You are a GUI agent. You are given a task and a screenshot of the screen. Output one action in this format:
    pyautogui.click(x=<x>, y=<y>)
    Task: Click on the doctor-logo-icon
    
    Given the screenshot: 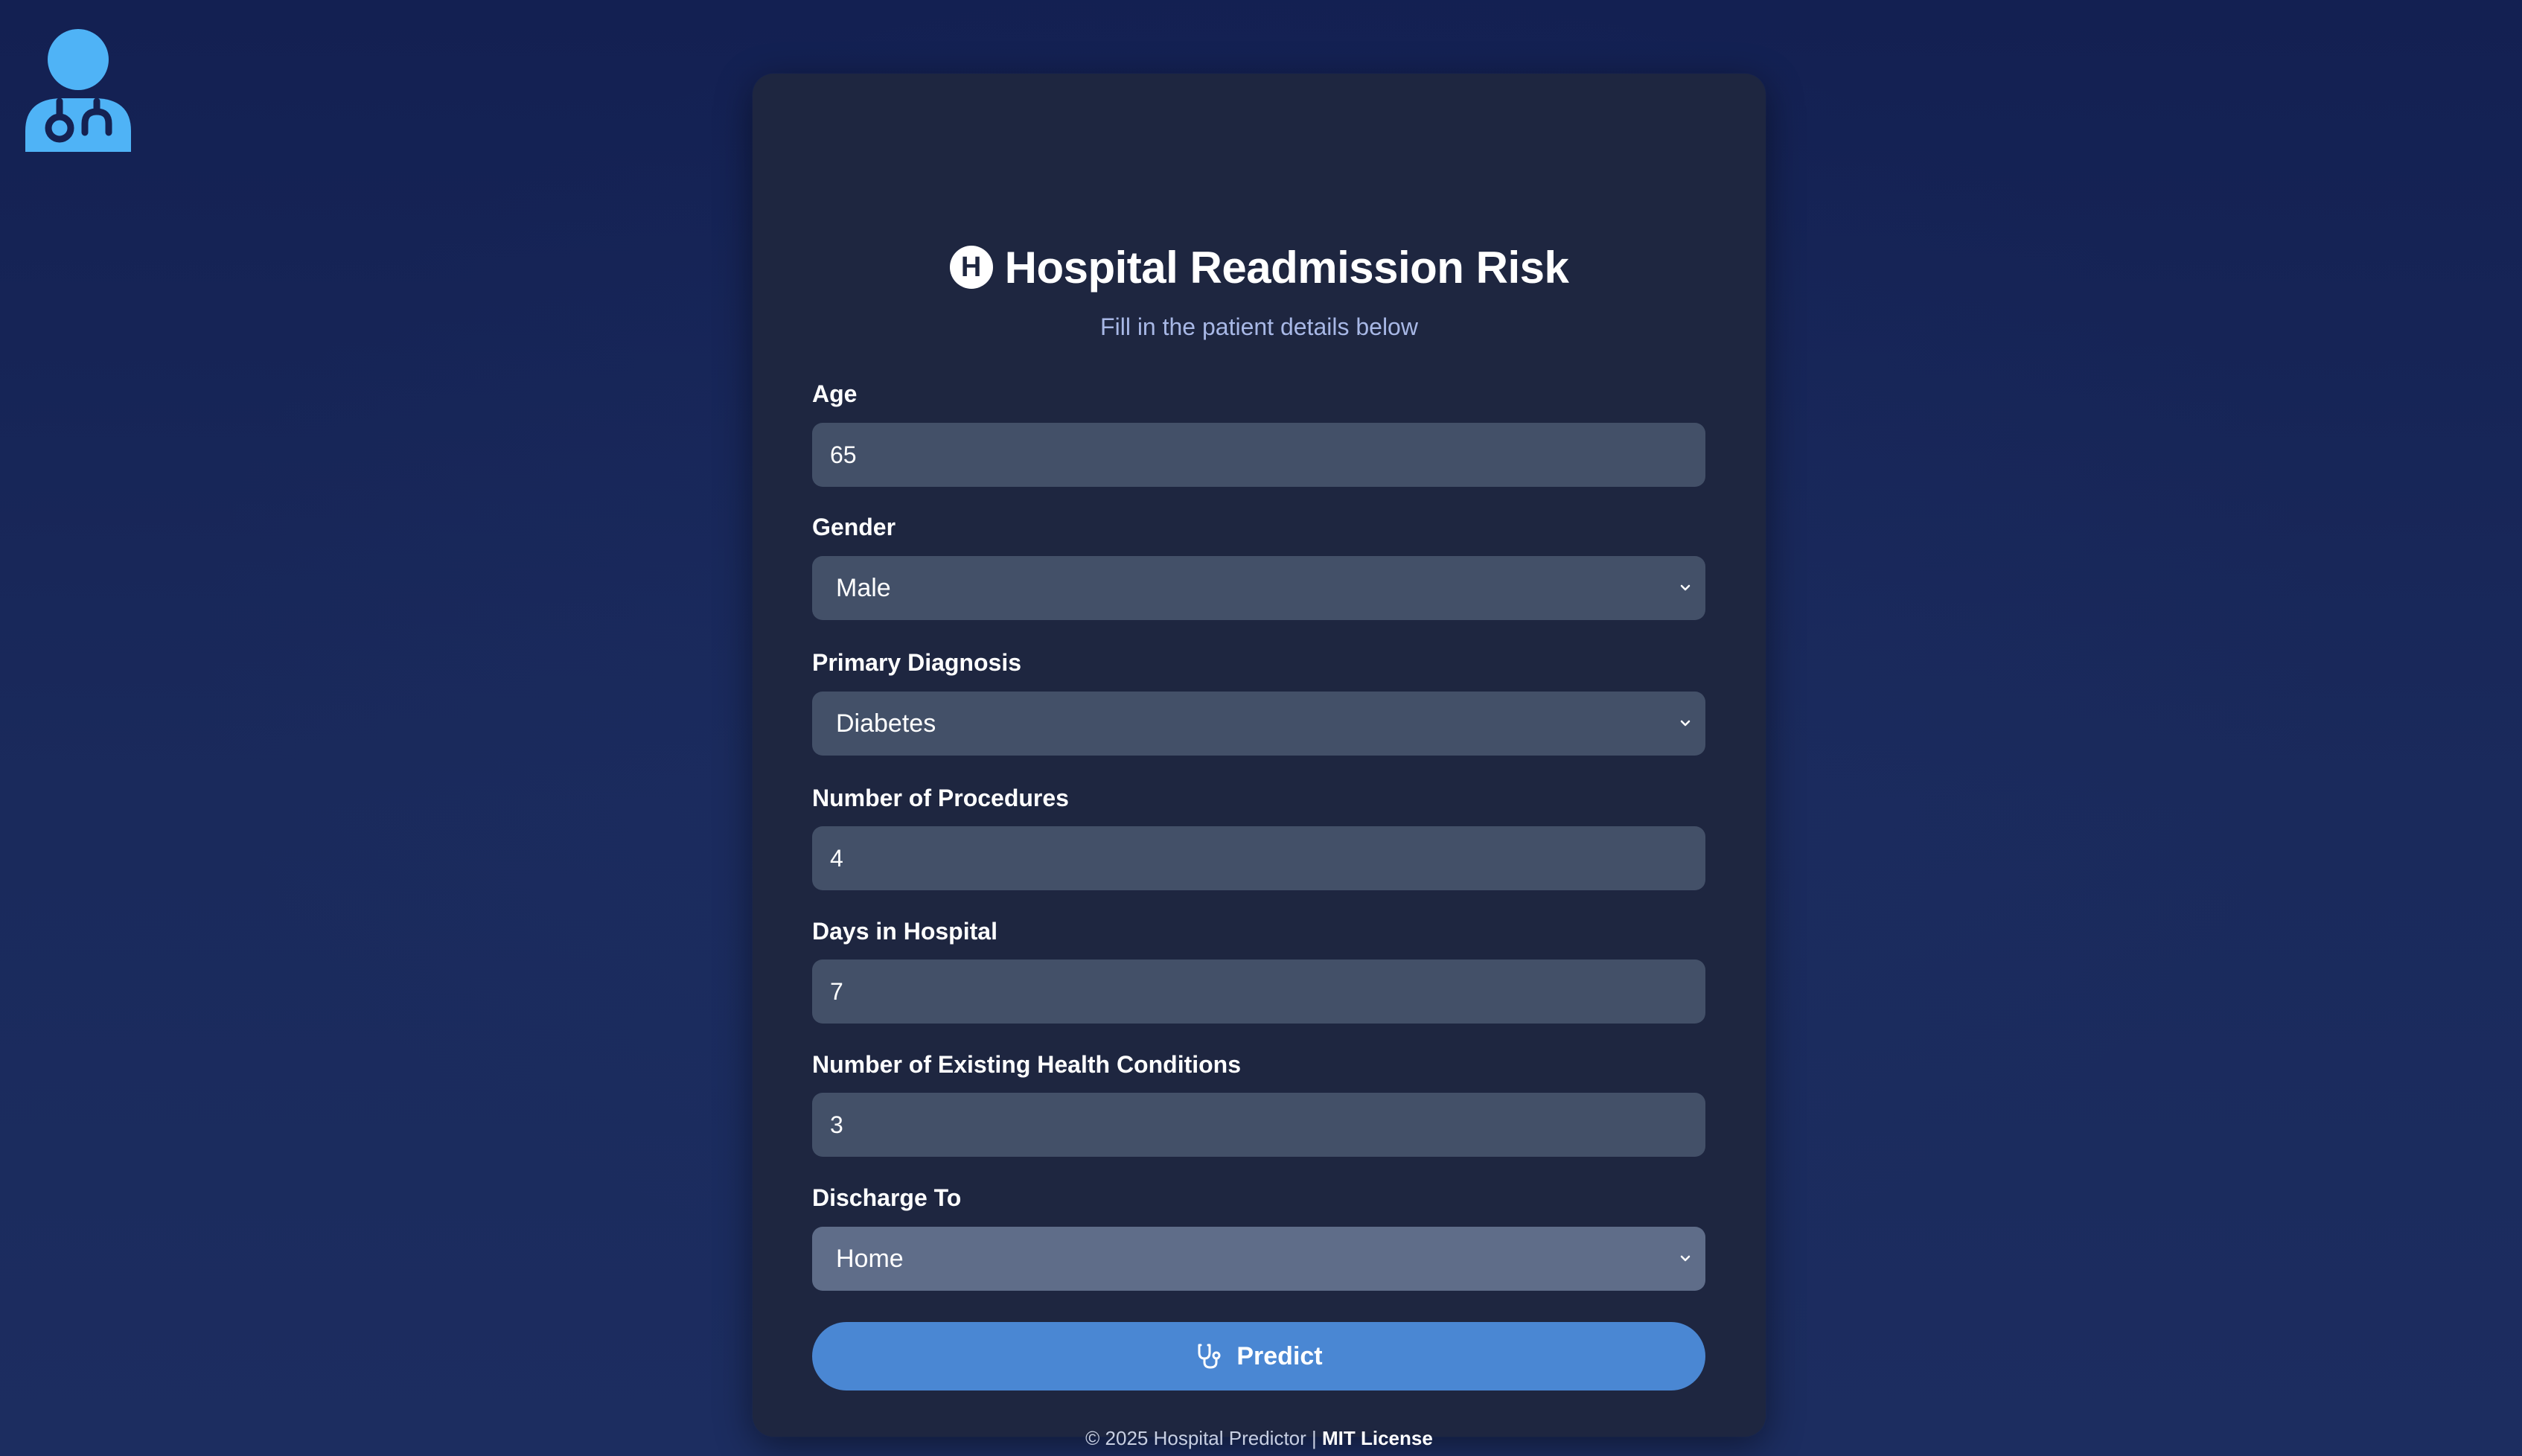 What is the action you would take?
    pyautogui.click(x=78, y=90)
    